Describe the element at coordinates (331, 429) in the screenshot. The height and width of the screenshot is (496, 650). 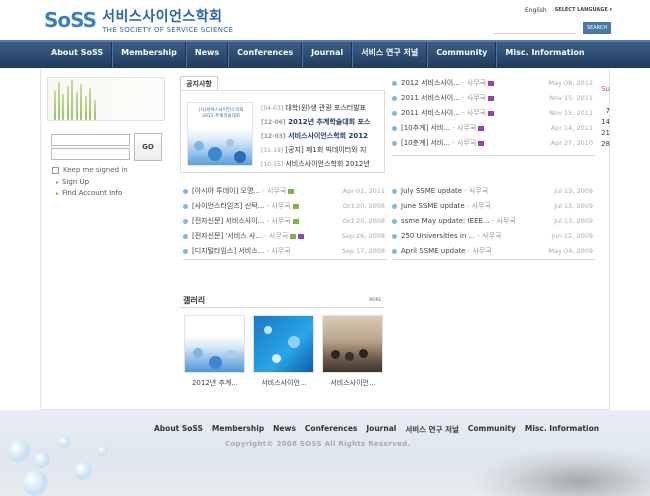
I see `footer-link-conferences: Conferences` at that location.